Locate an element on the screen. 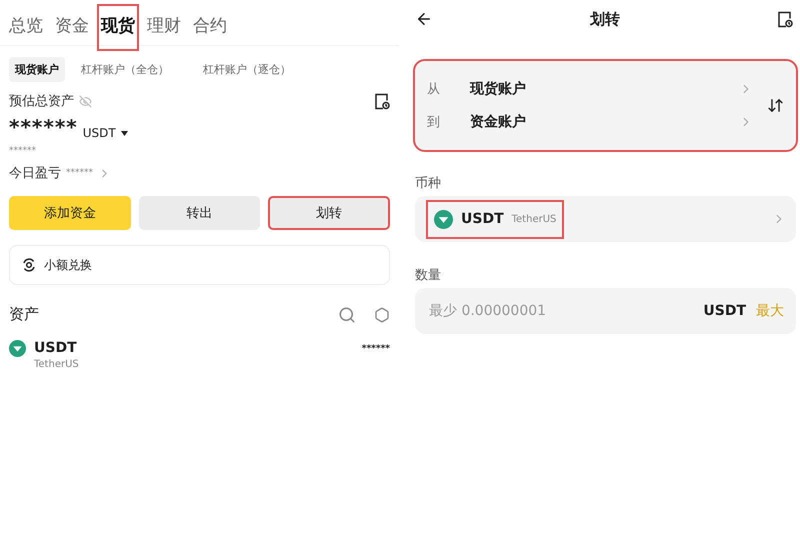 The height and width of the screenshot is (554, 800). action-button: 转出 is located at coordinates (199, 213).